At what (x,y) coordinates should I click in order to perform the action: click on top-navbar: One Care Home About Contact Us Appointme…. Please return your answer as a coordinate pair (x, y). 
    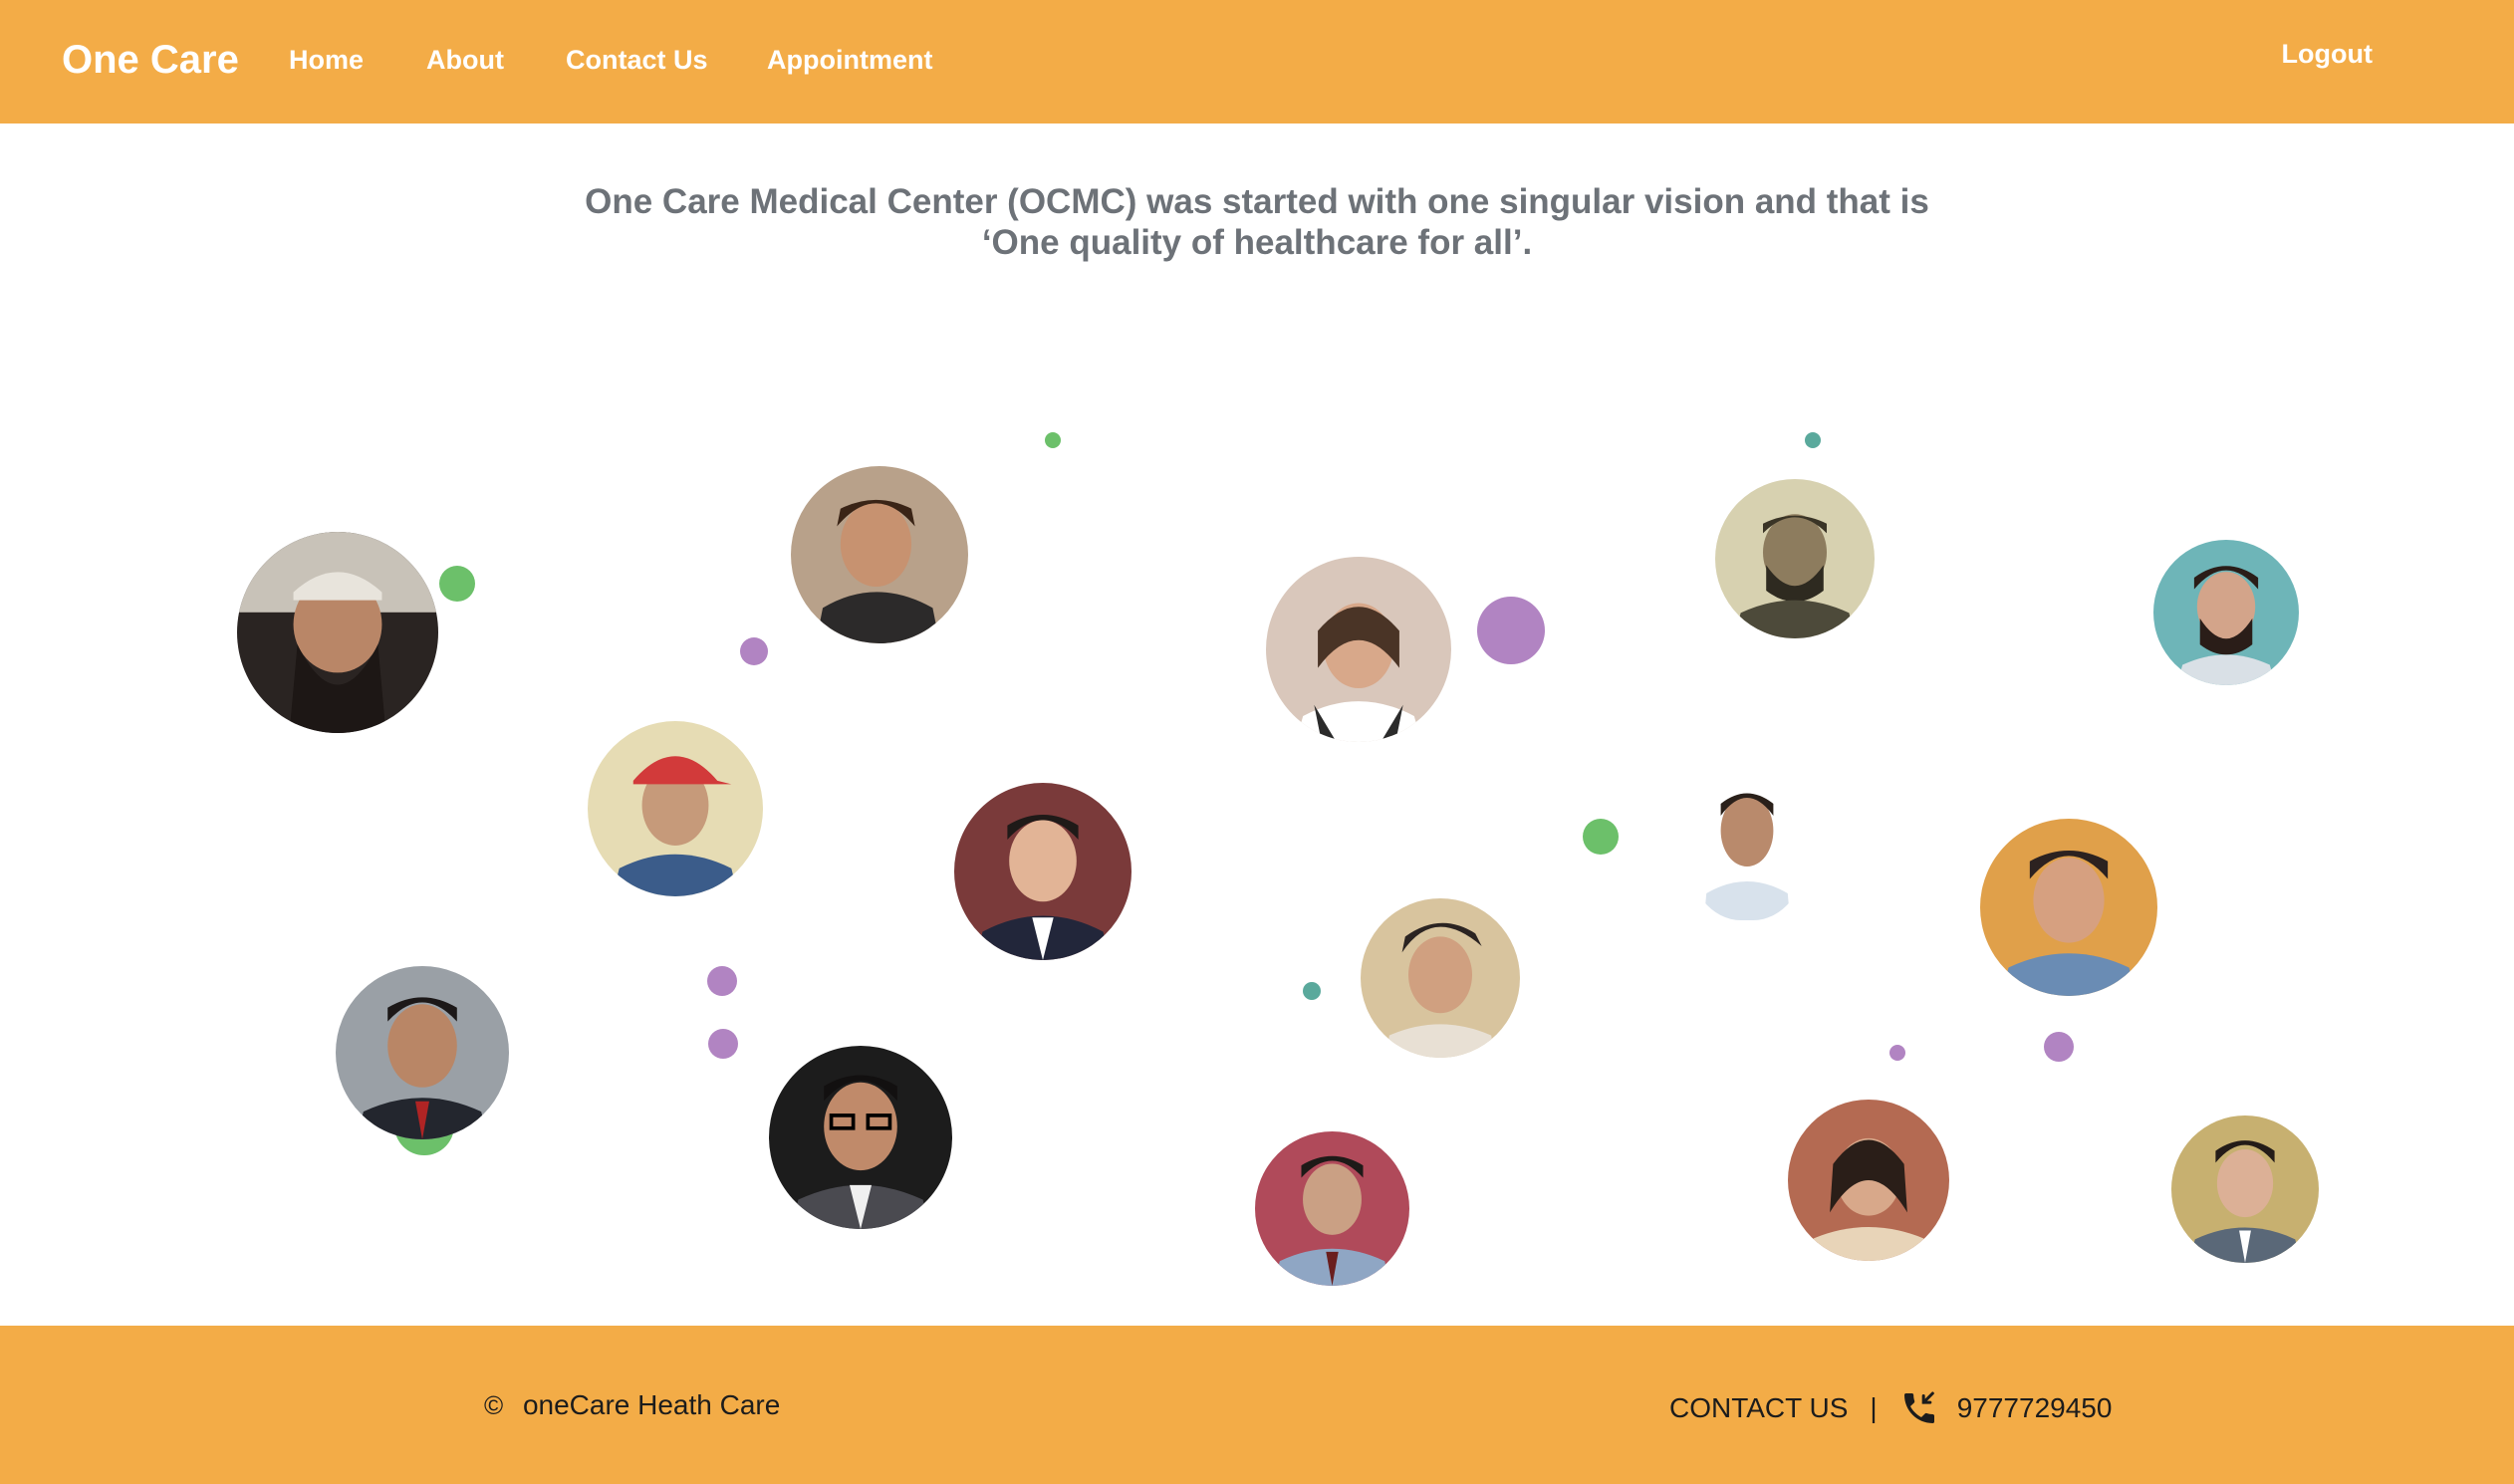
    Looking at the image, I should click on (1257, 62).